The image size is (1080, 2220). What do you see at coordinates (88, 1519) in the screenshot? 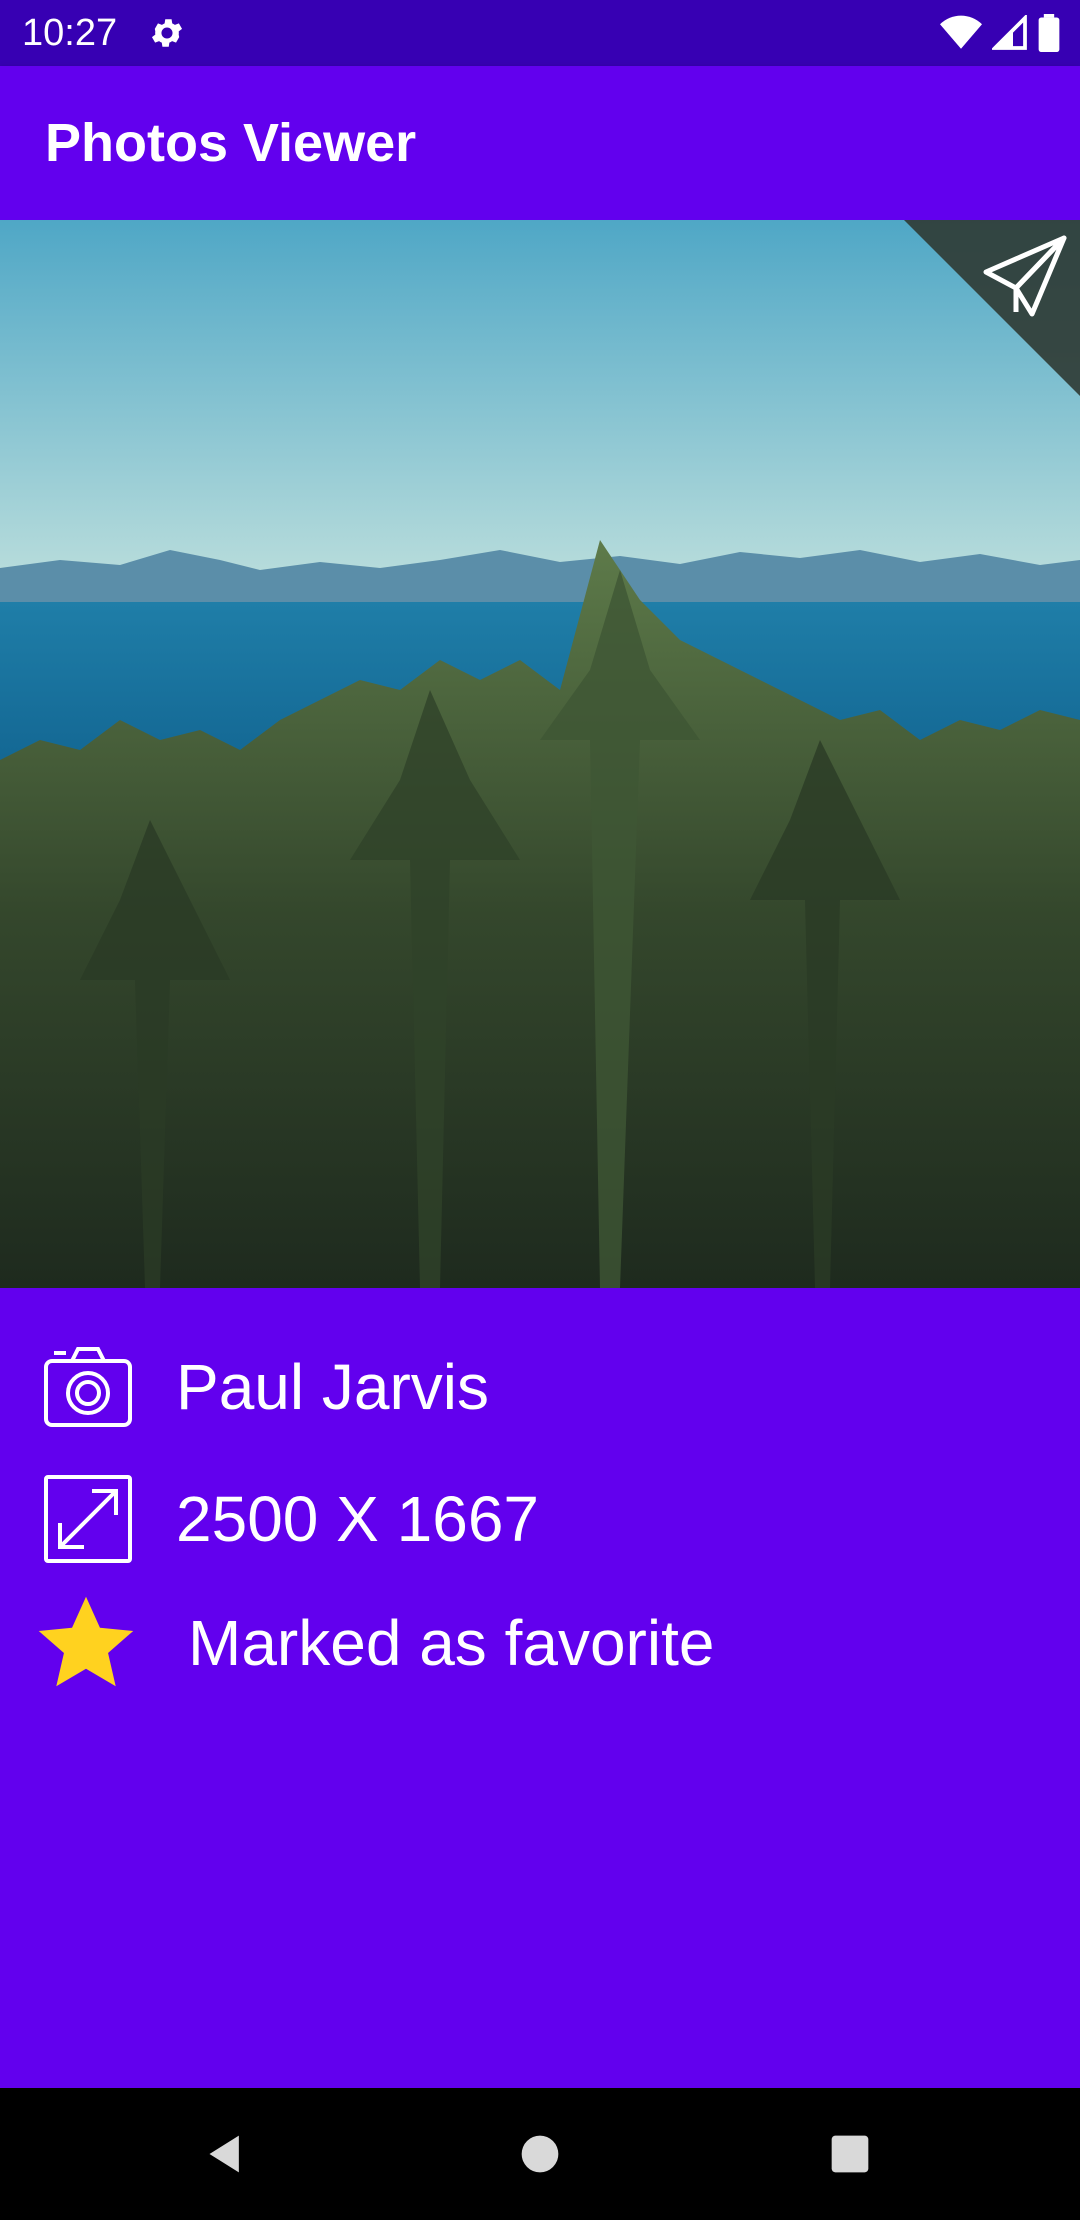
I see `resize-icon` at bounding box center [88, 1519].